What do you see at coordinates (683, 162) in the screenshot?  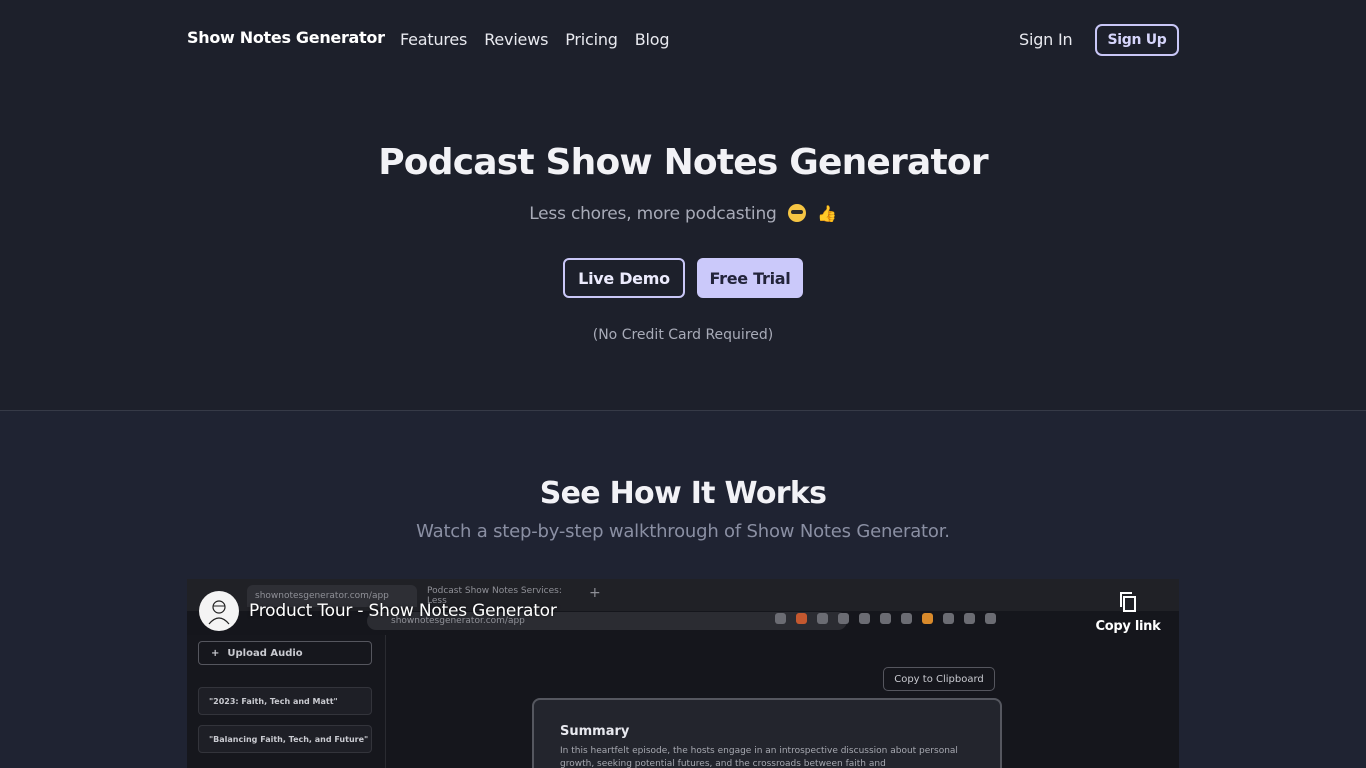 I see `hero-title: Podcast Show Notes Generator` at bounding box center [683, 162].